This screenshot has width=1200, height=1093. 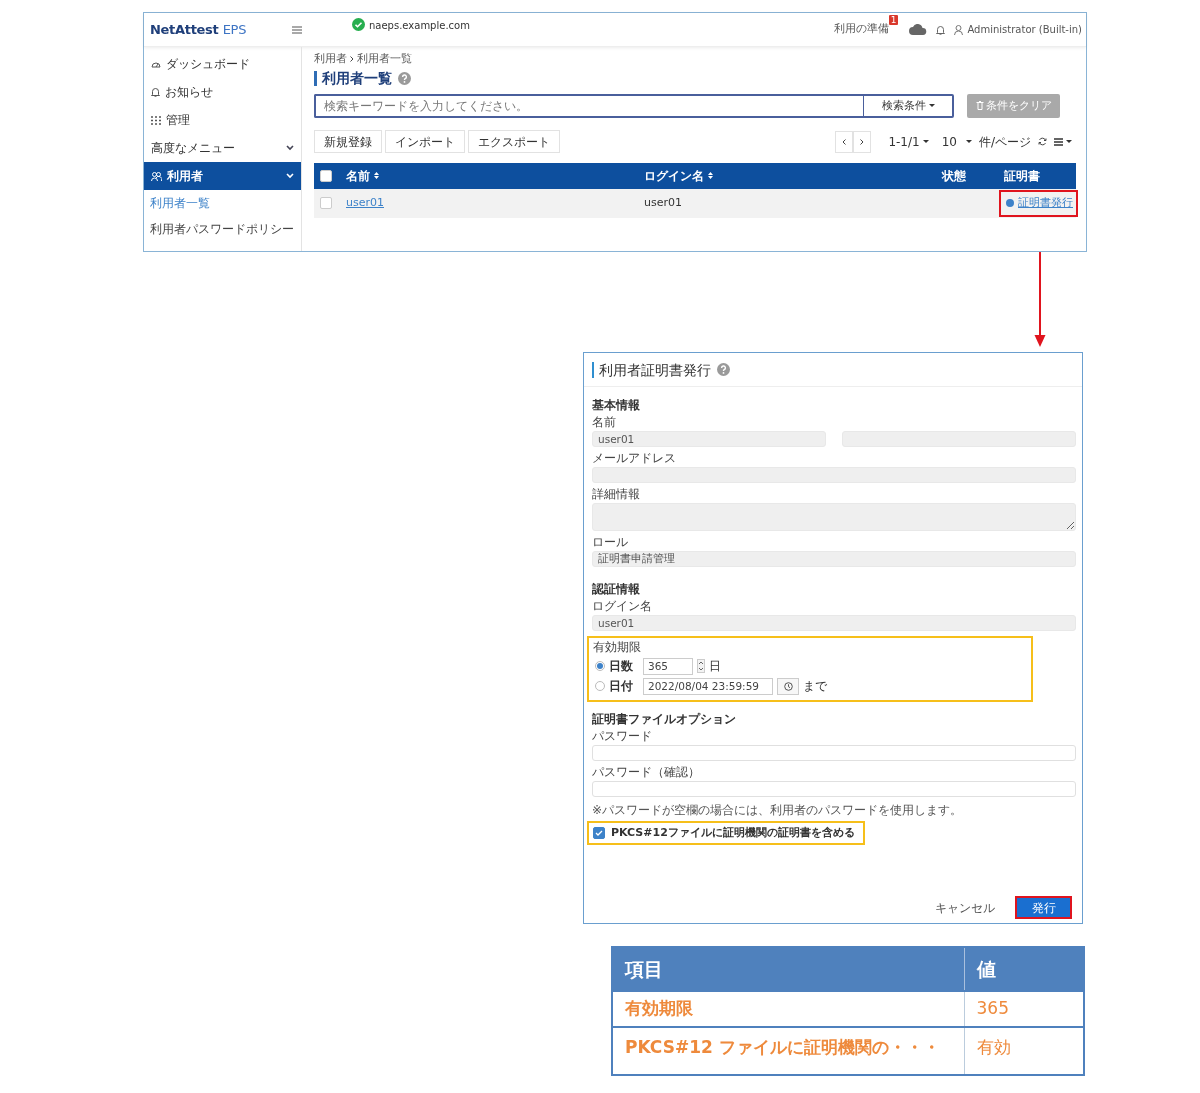 I want to click on page-size-label: 件/ページ, so click(x=1004, y=142).